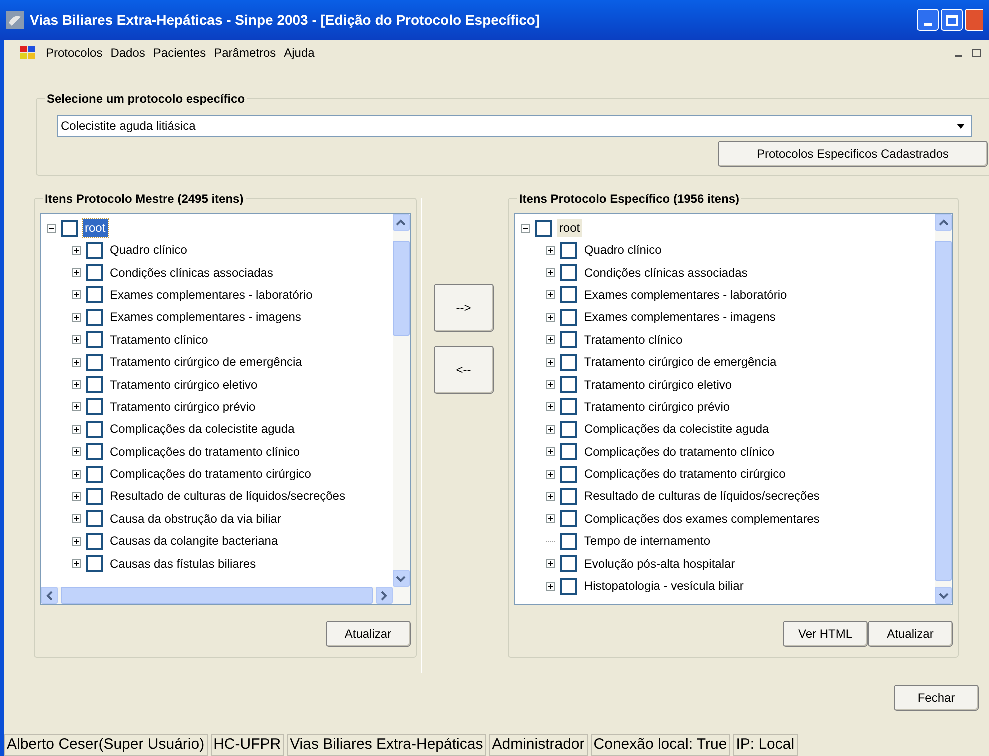 This screenshot has height=756, width=989. What do you see at coordinates (128, 53) in the screenshot?
I see `menu-item: Dados` at bounding box center [128, 53].